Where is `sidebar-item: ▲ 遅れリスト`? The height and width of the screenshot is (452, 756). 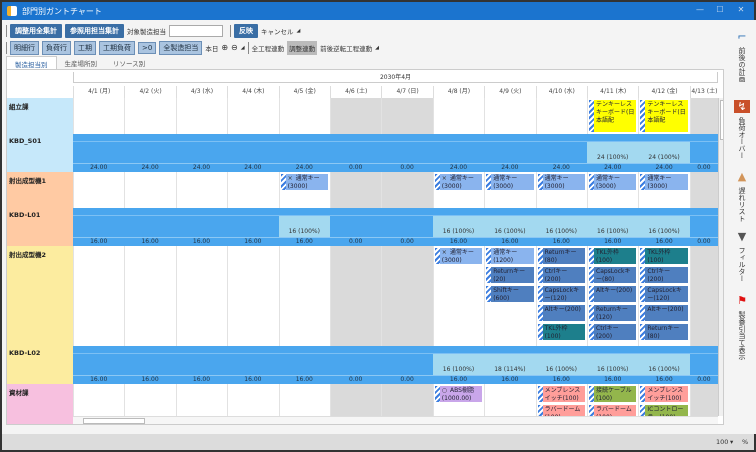 sidebar-item: ▲ 遅れリスト is located at coordinates (742, 196).